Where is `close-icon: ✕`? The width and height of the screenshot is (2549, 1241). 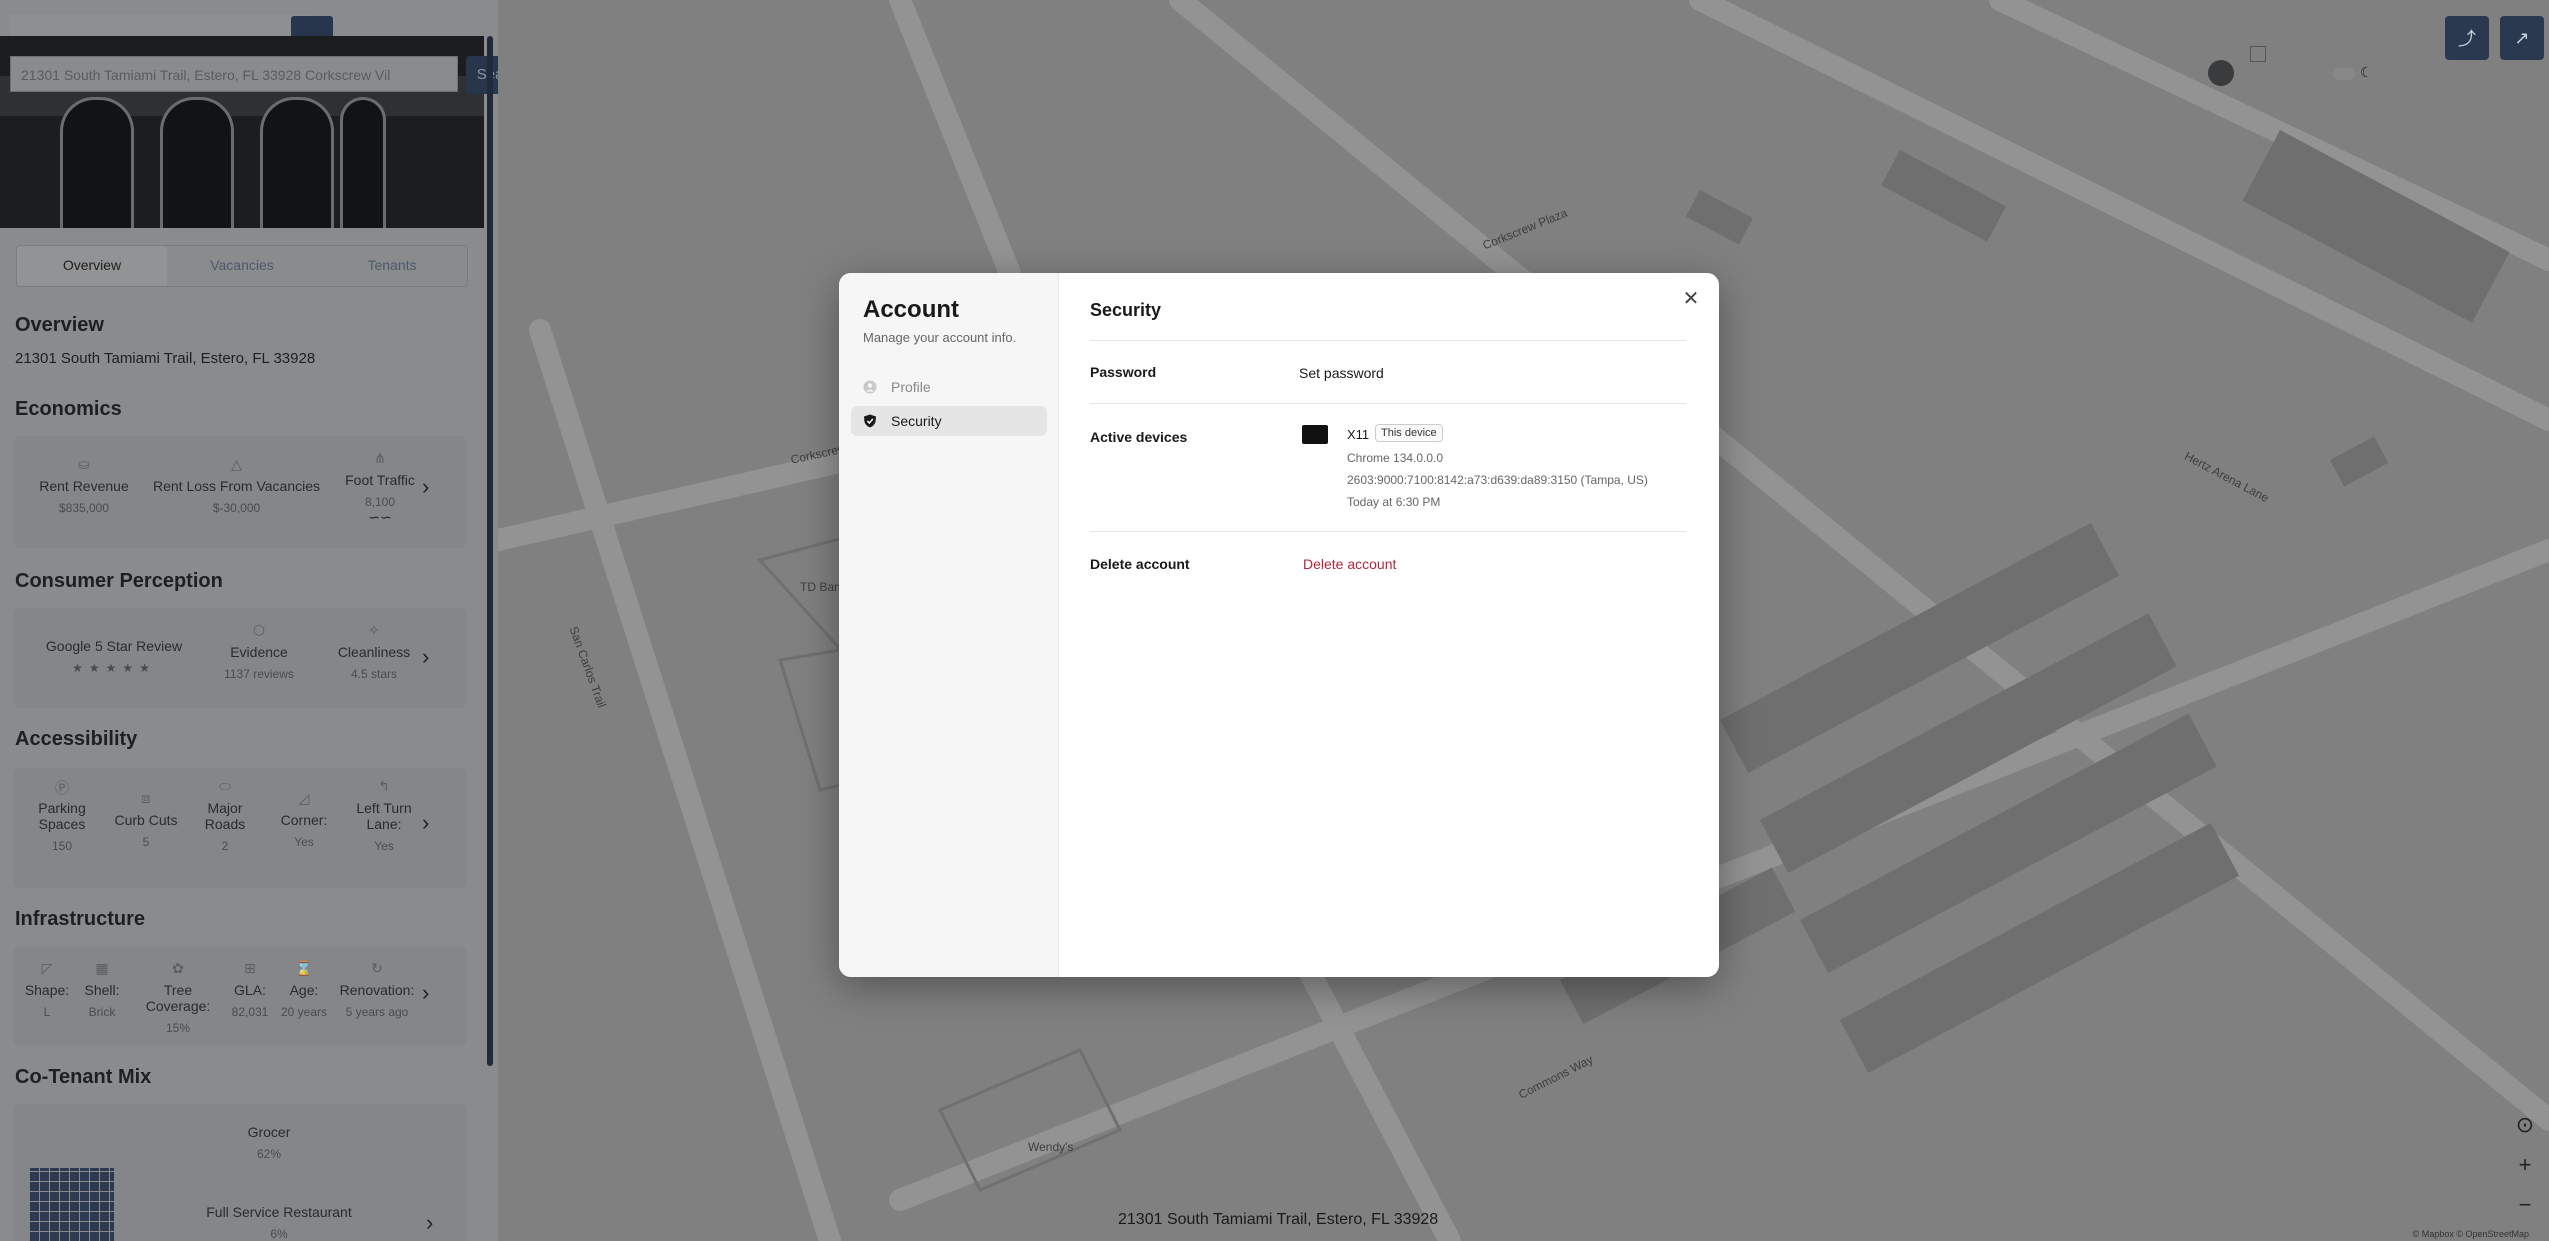
close-icon: ✕ is located at coordinates (1691, 299).